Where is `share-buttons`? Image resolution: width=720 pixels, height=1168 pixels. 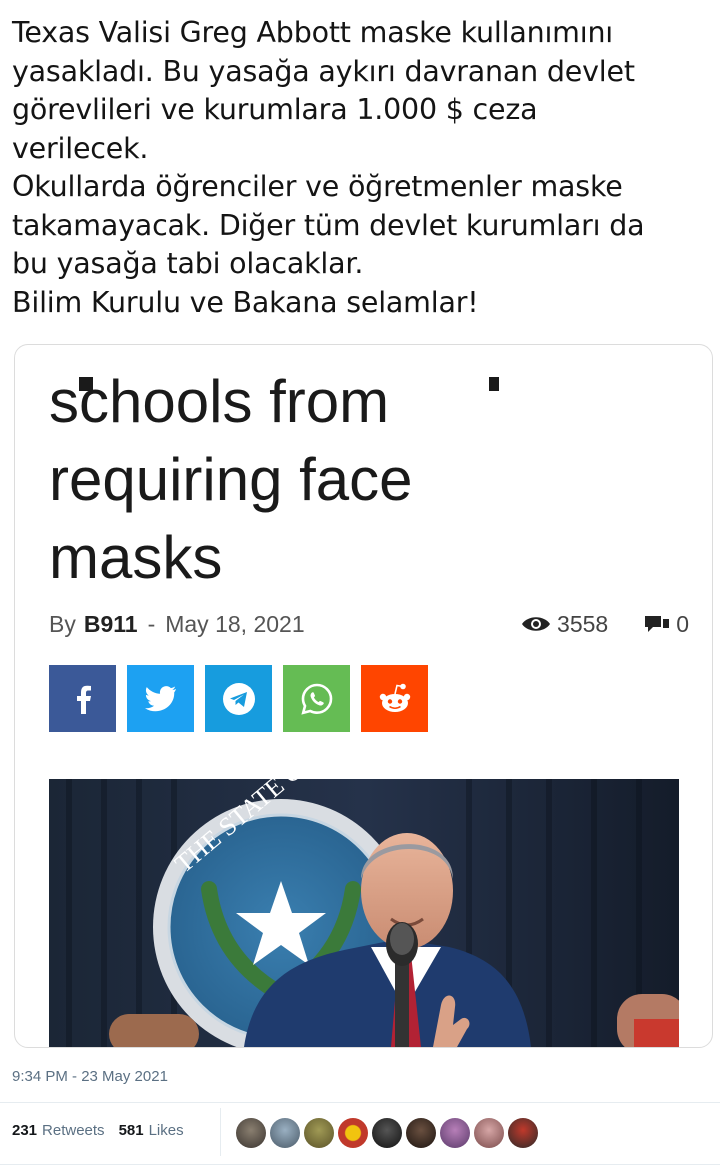 share-buttons is located at coordinates (244, 698).